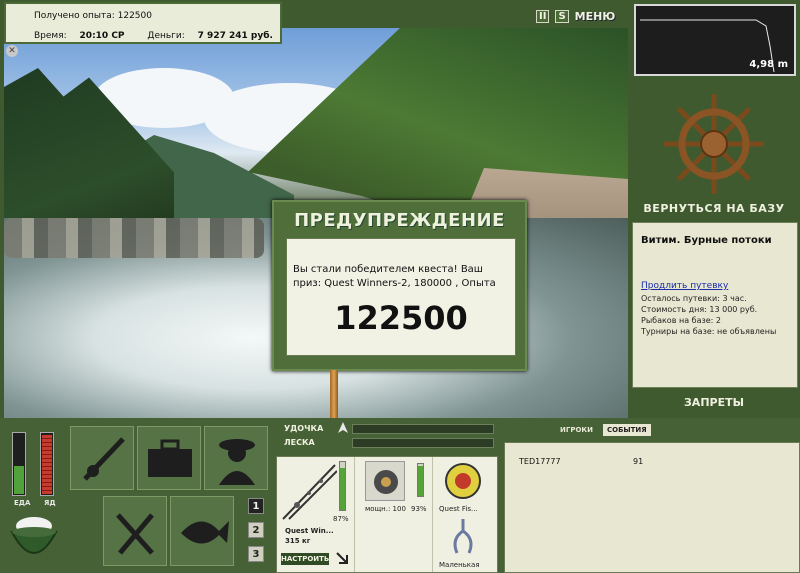 This screenshot has height=573, width=800. I want to click on fishing-rod-icon, so click(104, 459).